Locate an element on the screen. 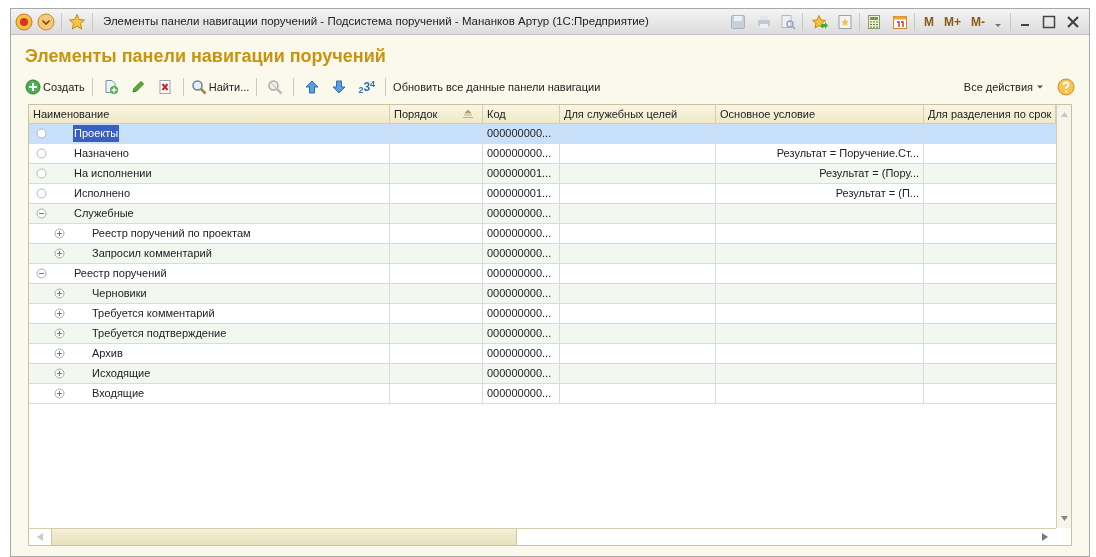 The image size is (1096, 557). row-name: Черновики is located at coordinates (119, 294).